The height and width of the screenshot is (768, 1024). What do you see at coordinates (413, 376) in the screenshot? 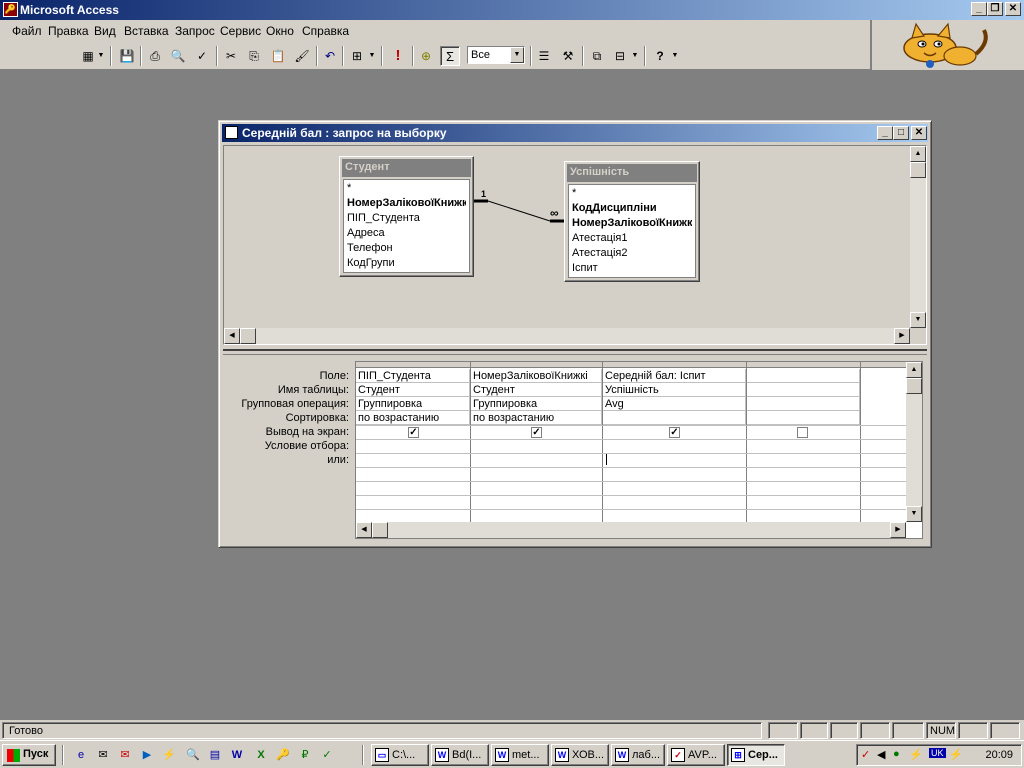
I see `grid-cell-field: ПІП_Студента` at bounding box center [413, 376].